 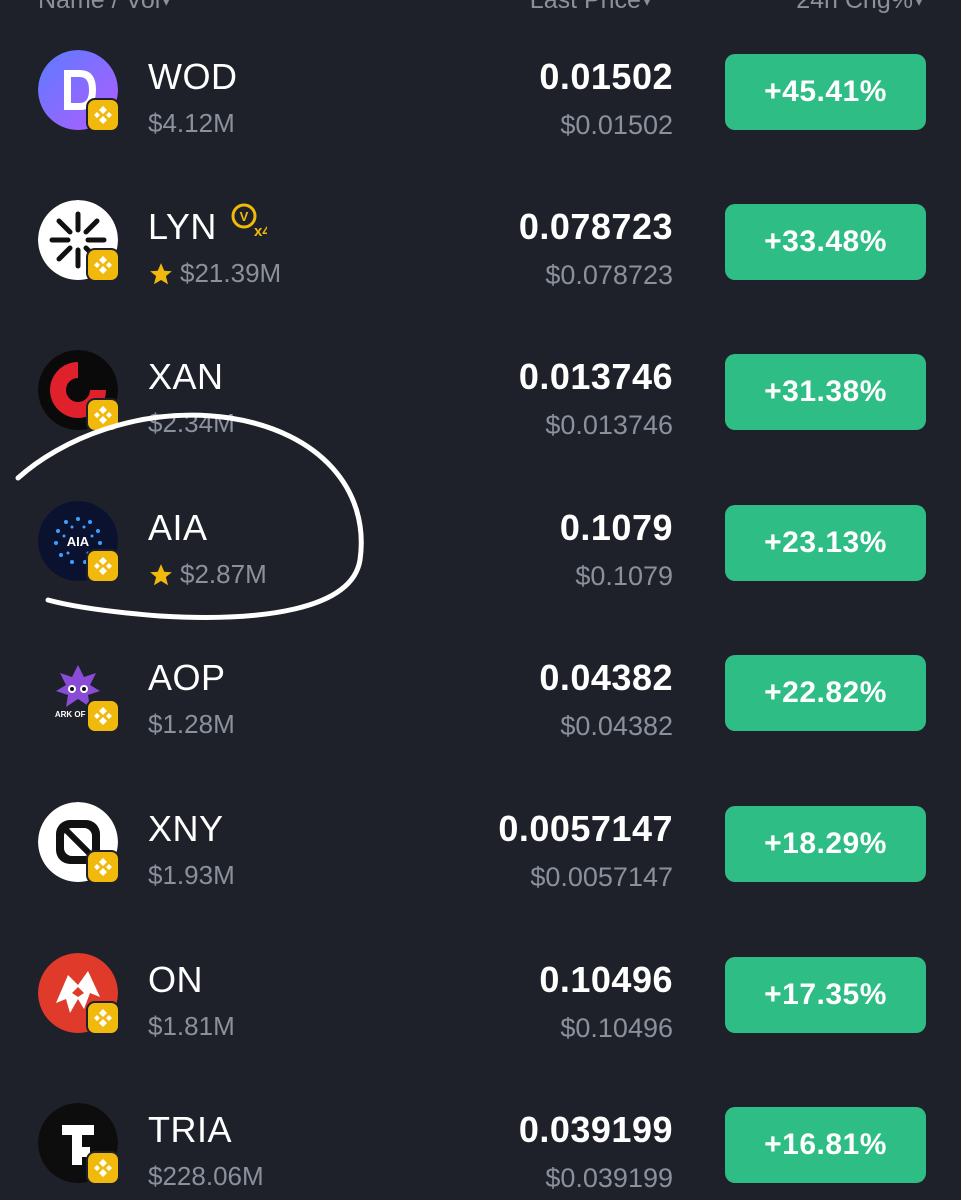 What do you see at coordinates (480, 1151) in the screenshot?
I see `market-row-tria: TRIA $228.06M 0.039199 $0.039199 +16.81%` at bounding box center [480, 1151].